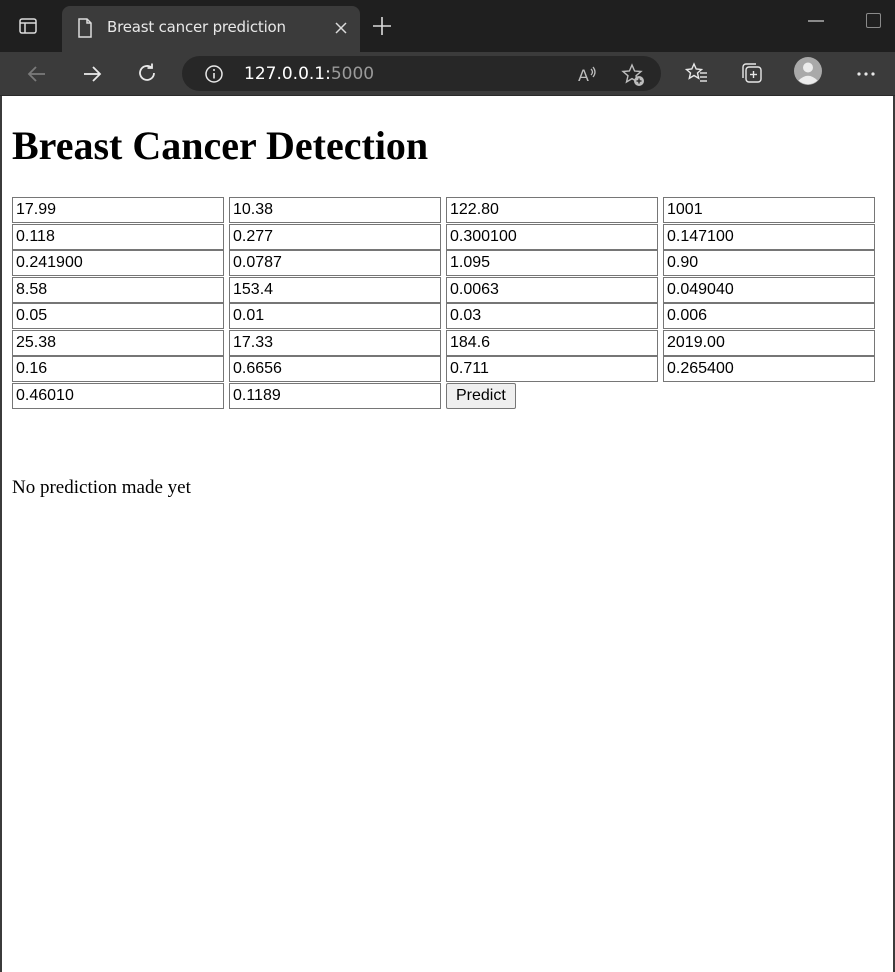 The image size is (895, 972). Describe the element at coordinates (752, 73) in the screenshot. I see `collections-icon` at that location.